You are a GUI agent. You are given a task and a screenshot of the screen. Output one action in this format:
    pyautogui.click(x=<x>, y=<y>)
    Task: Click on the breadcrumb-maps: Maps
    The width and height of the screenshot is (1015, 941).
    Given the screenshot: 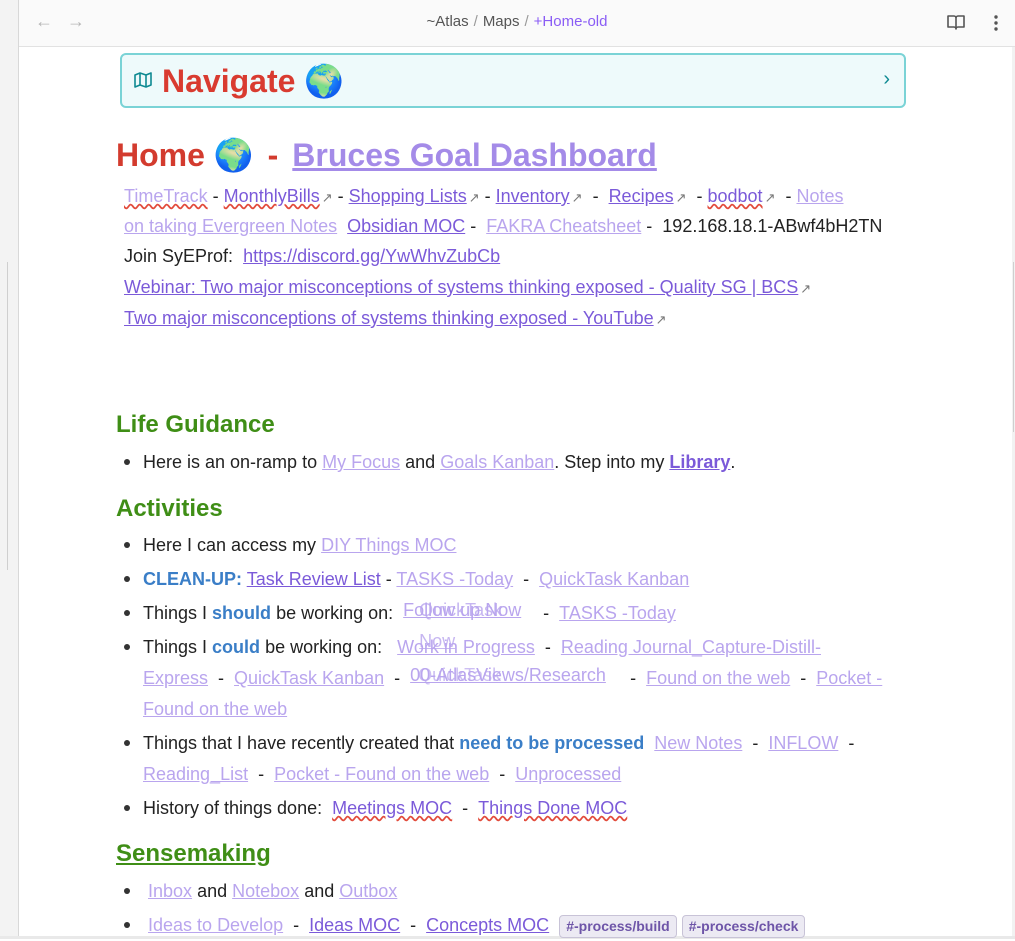 What is the action you would take?
    pyautogui.click(x=501, y=21)
    